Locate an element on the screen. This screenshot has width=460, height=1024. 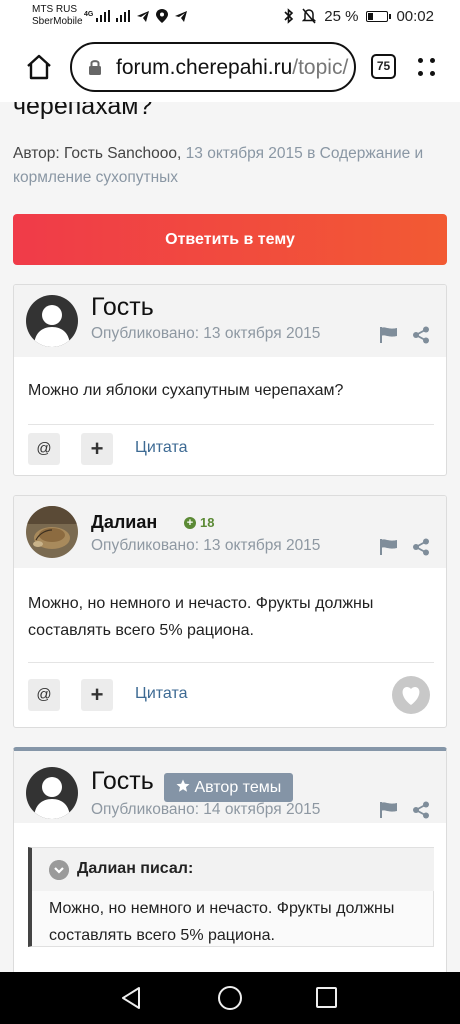
topic-date: 13 октября 2015 is located at coordinates (244, 153).